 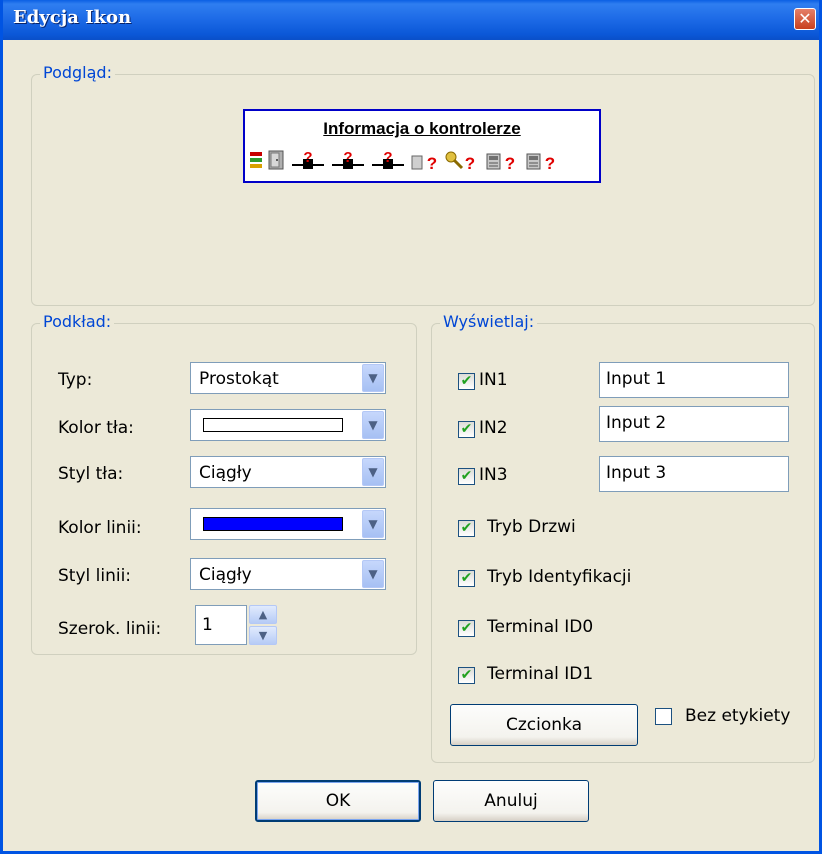 What do you see at coordinates (466, 381) in the screenshot?
I see `in1-checkbox: ✔` at bounding box center [466, 381].